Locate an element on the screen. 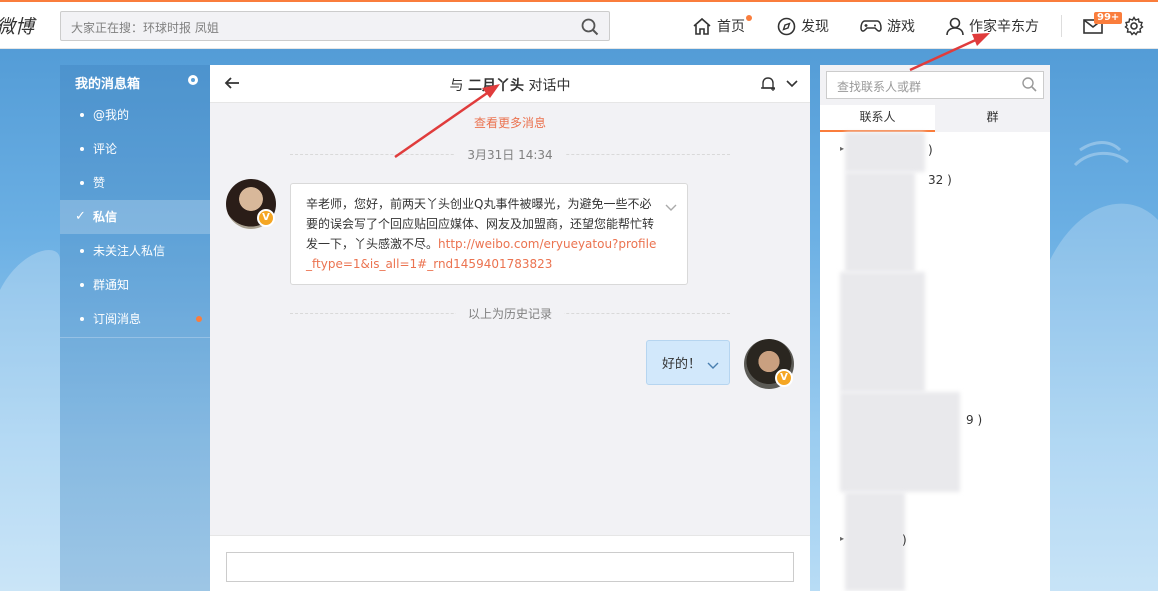 Image resolution: width=1158 pixels, height=591 pixels. chat-title: 与 二月丫头 对话中 is located at coordinates (510, 85).